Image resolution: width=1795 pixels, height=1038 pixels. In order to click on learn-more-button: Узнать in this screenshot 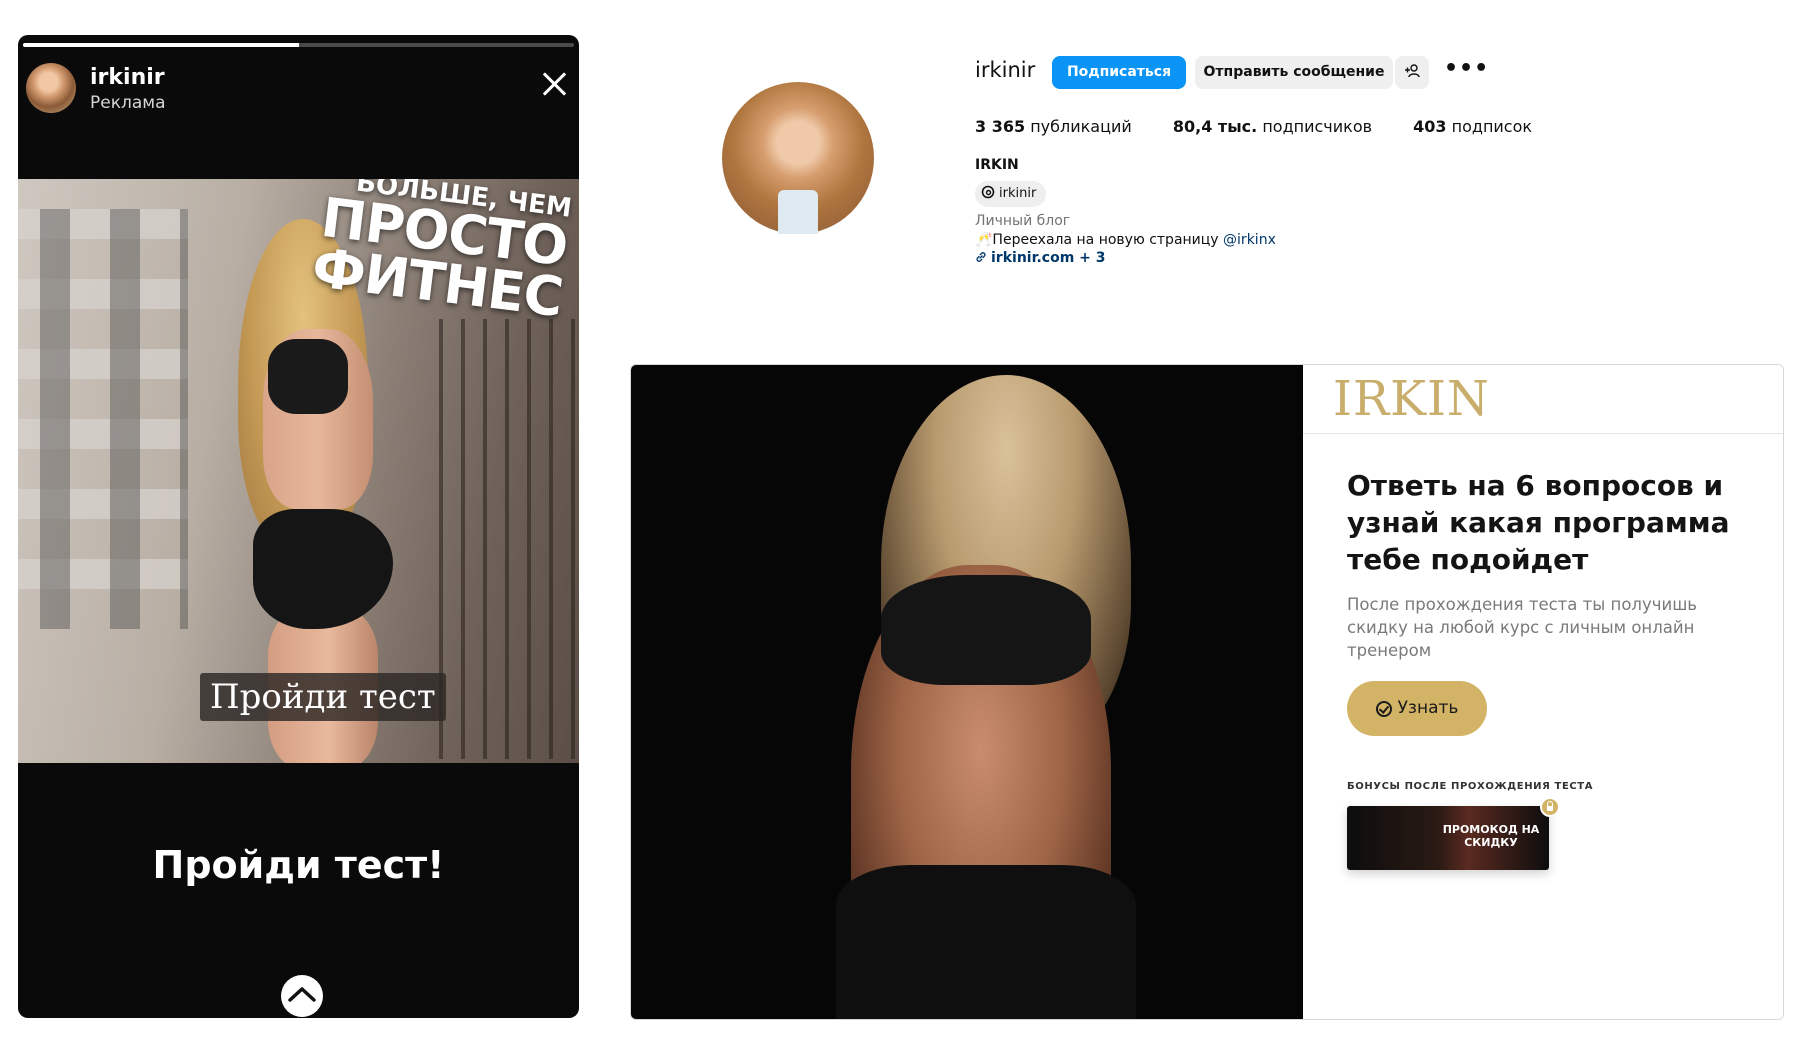, I will do `click(1417, 708)`.